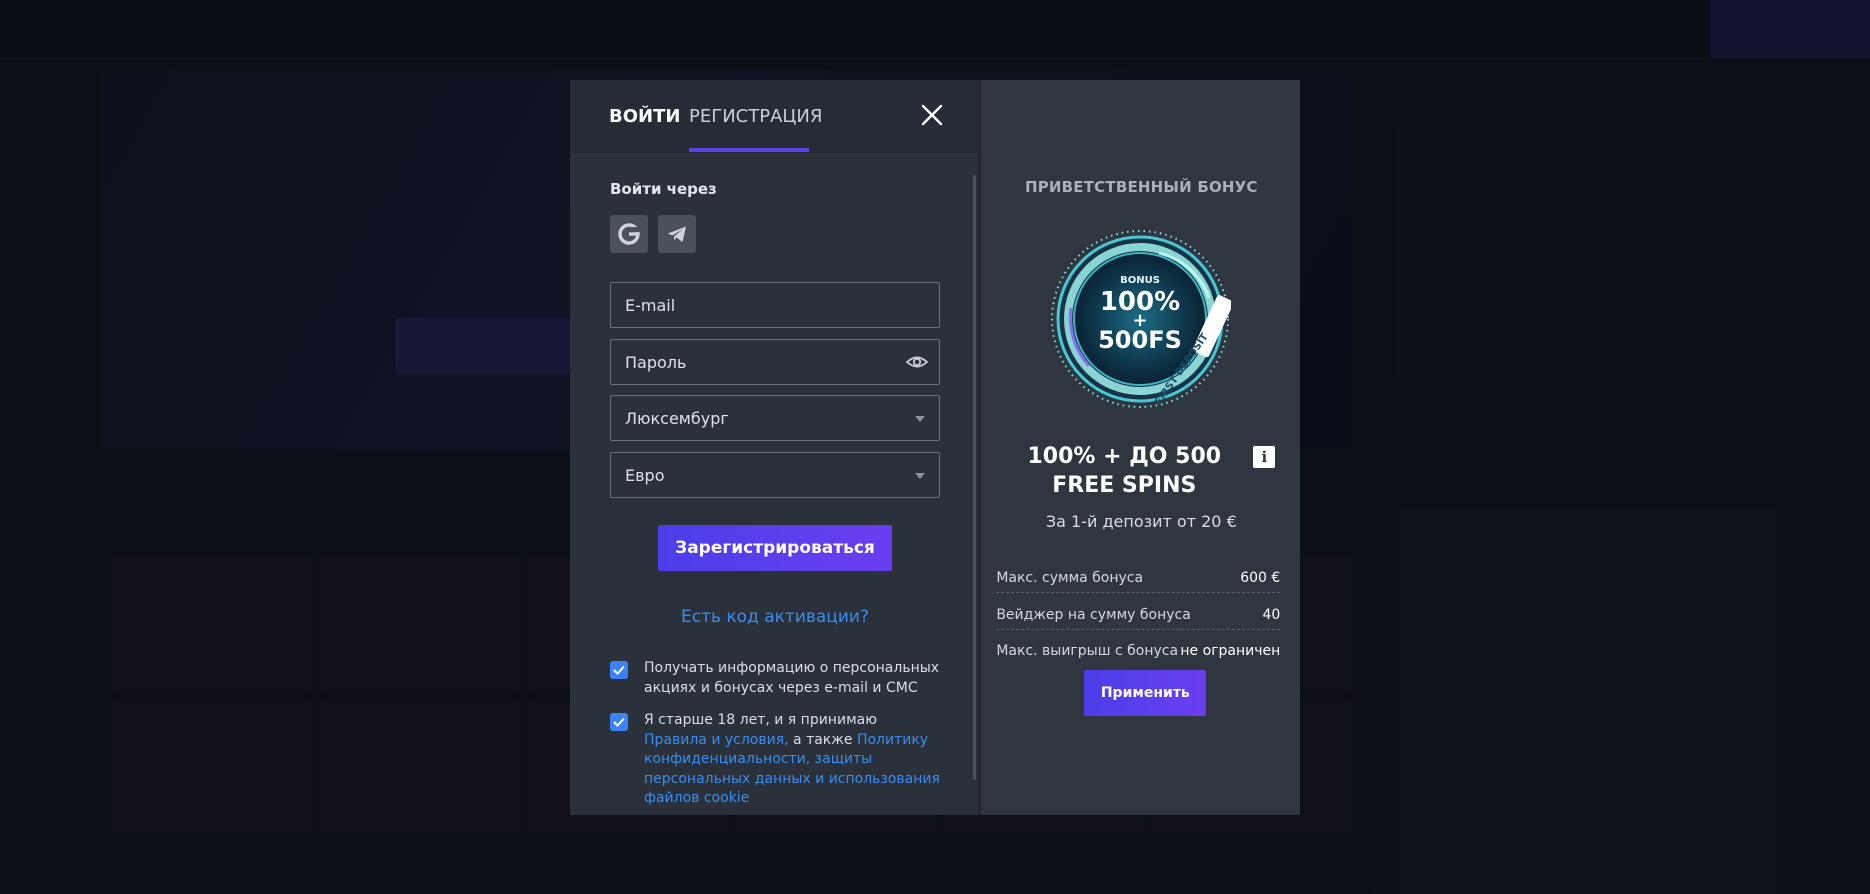  Describe the element at coordinates (1264, 457) in the screenshot. I see `info-icon: i` at that location.